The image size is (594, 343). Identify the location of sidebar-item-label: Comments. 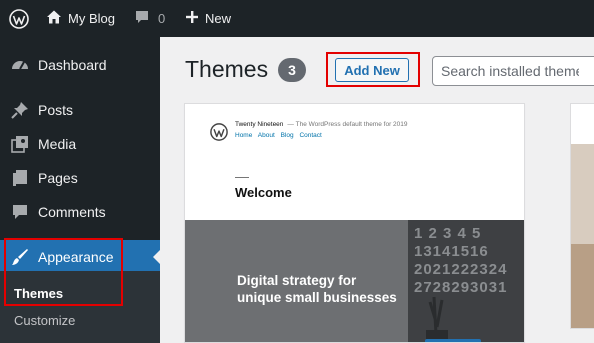
(72, 212).